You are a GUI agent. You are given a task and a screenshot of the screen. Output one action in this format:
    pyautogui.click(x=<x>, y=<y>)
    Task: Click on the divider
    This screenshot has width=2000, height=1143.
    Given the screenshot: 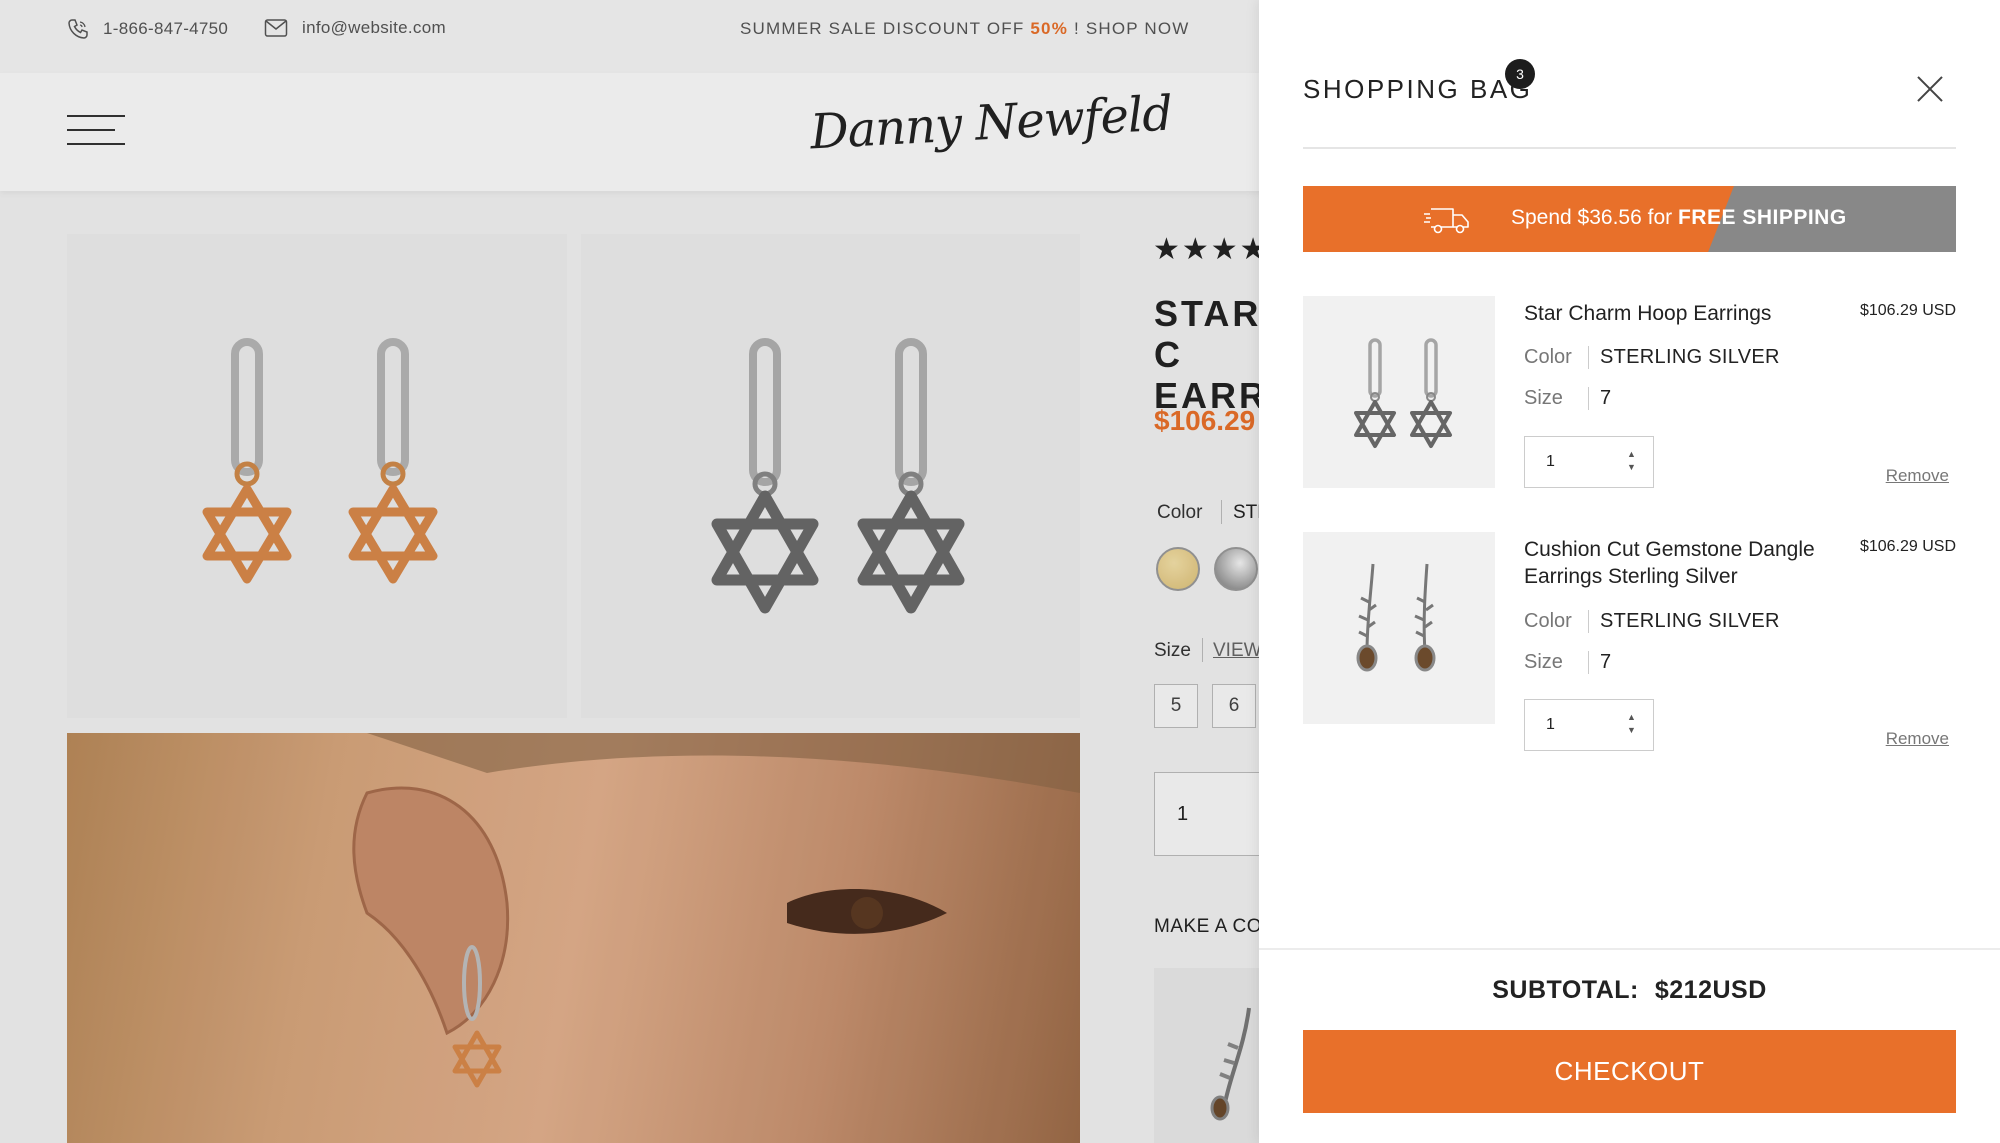 What is the action you would take?
    pyautogui.click(x=1629, y=148)
    